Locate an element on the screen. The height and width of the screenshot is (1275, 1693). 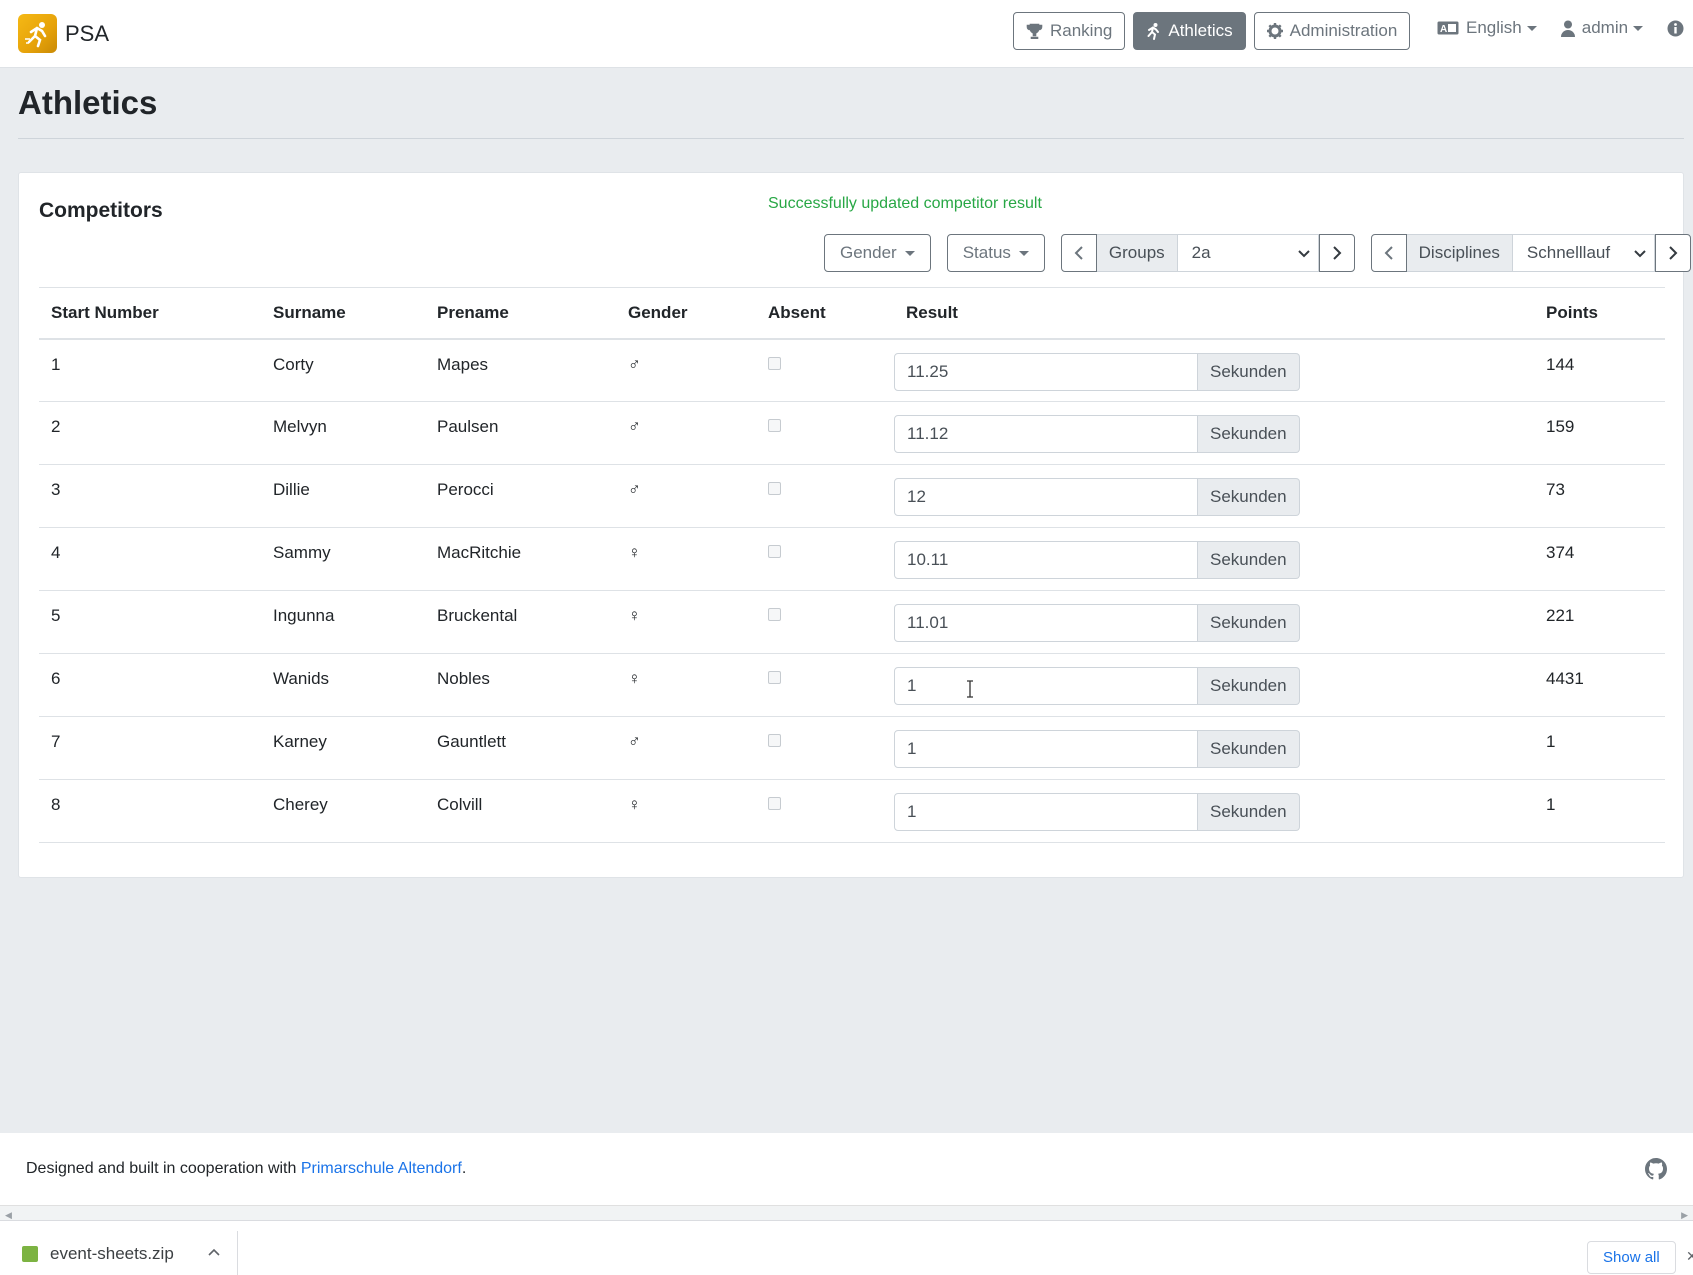
nav-athletics-button: Athletics is located at coordinates (1189, 31).